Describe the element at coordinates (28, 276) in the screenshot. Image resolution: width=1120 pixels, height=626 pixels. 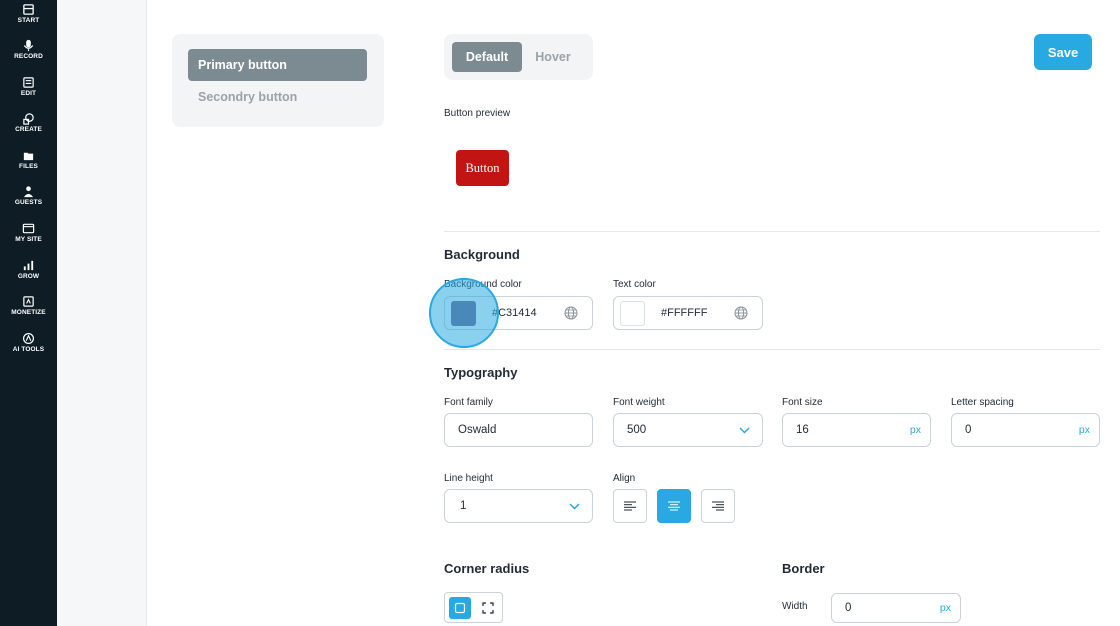
I see `nav-label: GROW` at that location.